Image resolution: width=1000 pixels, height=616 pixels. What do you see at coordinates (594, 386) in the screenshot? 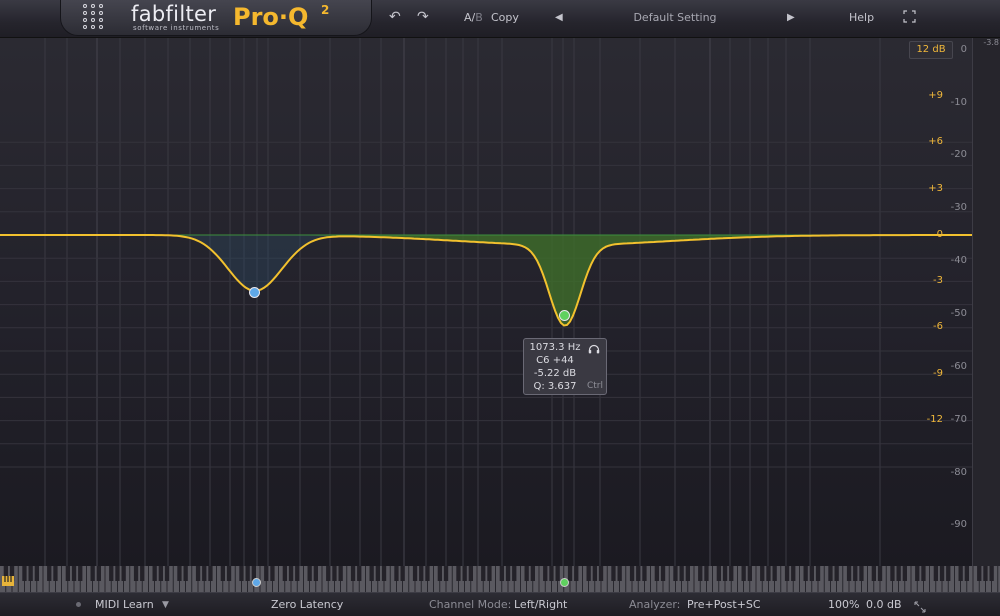
I see `tooltip-modifier: Ctrl` at bounding box center [594, 386].